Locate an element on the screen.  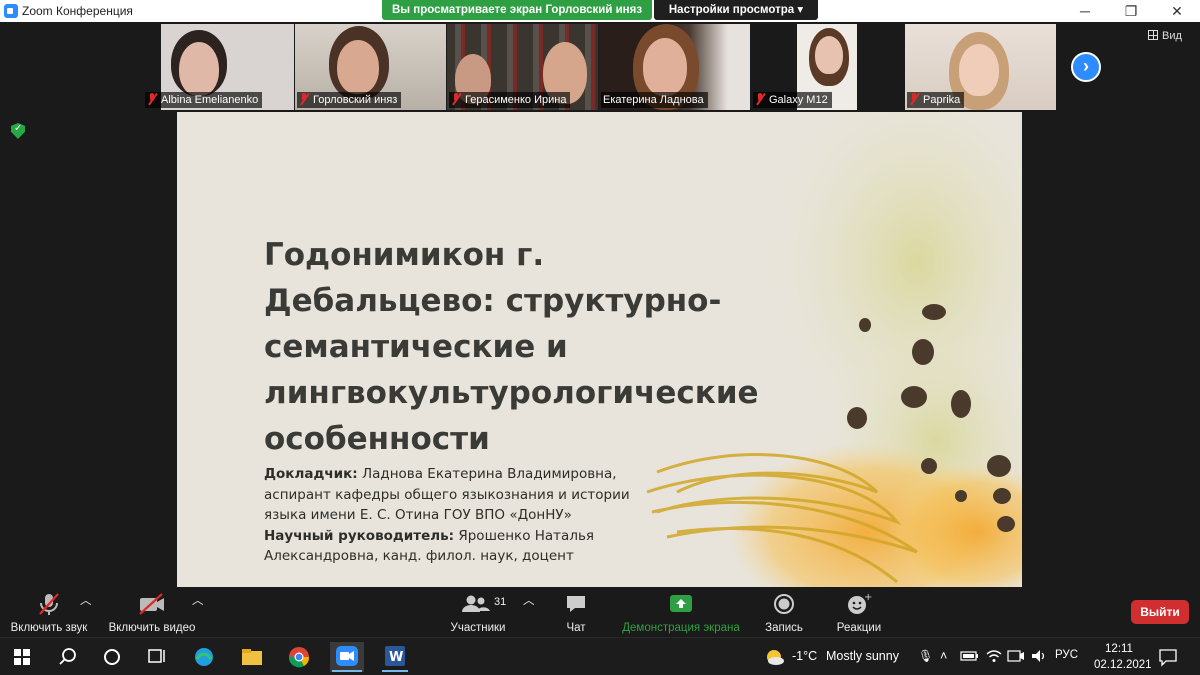
video-options-caret: ︿ is located at coordinates (198, 600).